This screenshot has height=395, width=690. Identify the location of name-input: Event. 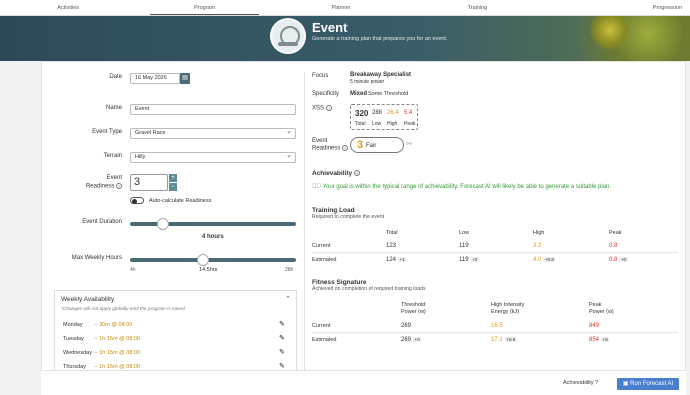
(213, 109).